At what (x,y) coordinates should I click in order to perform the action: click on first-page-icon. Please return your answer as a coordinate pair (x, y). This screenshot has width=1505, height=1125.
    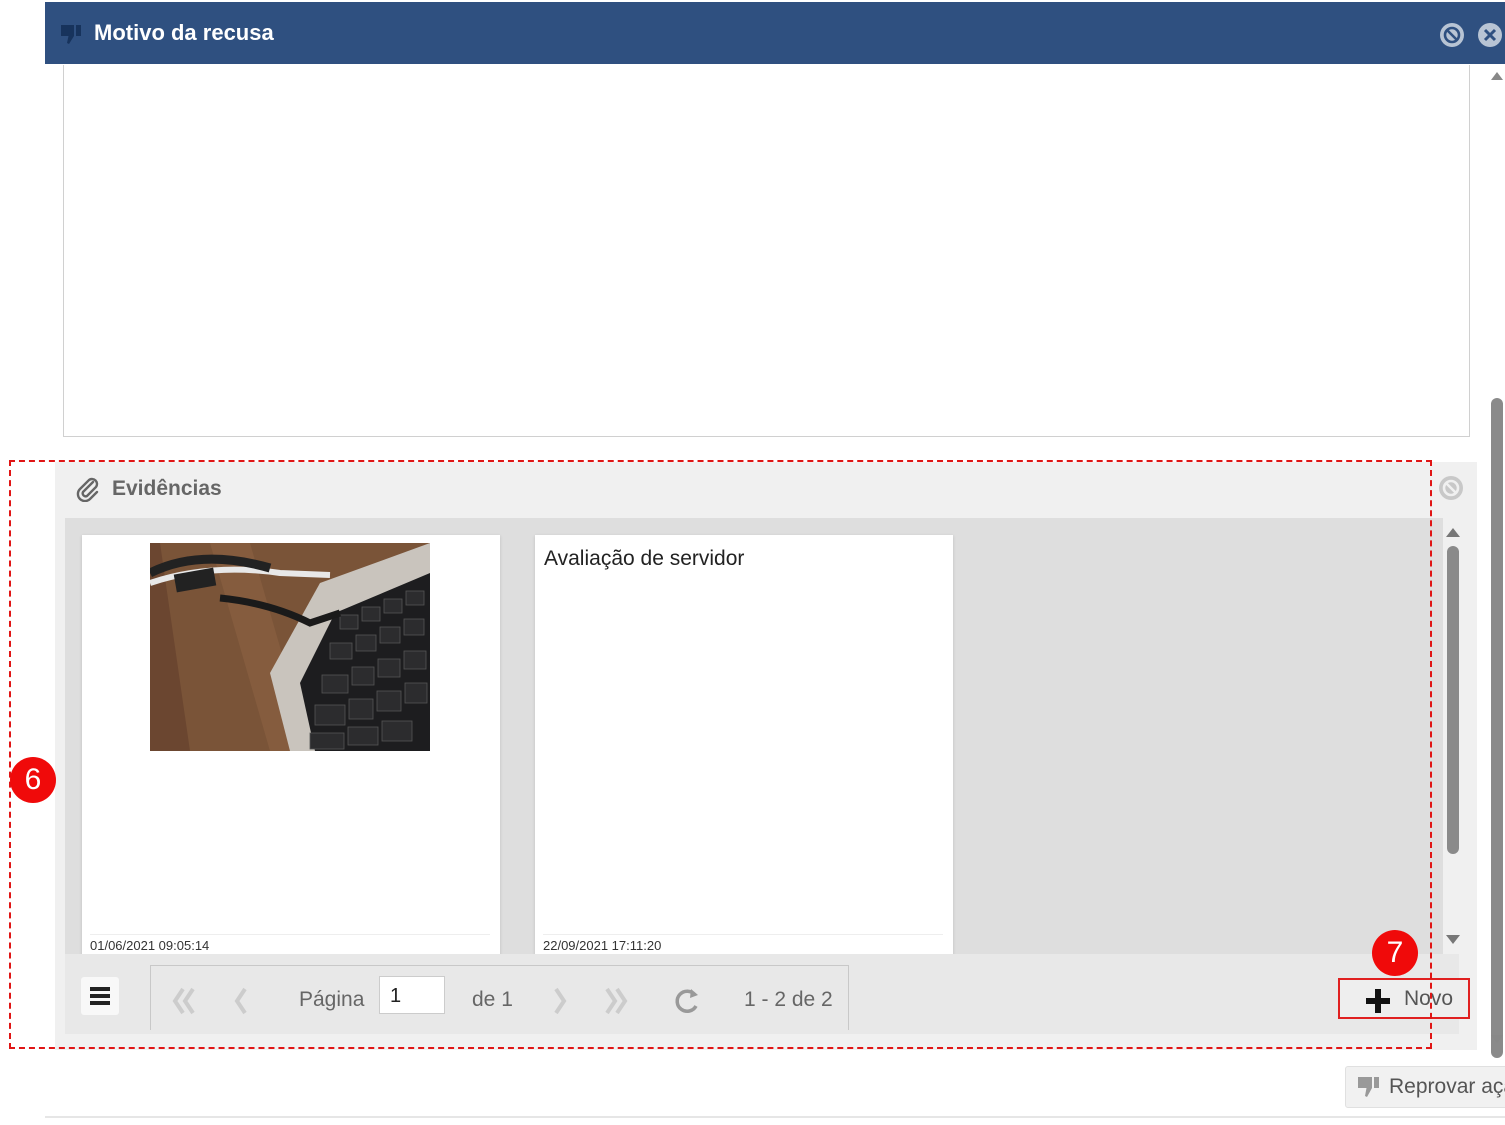
    Looking at the image, I should click on (185, 1001).